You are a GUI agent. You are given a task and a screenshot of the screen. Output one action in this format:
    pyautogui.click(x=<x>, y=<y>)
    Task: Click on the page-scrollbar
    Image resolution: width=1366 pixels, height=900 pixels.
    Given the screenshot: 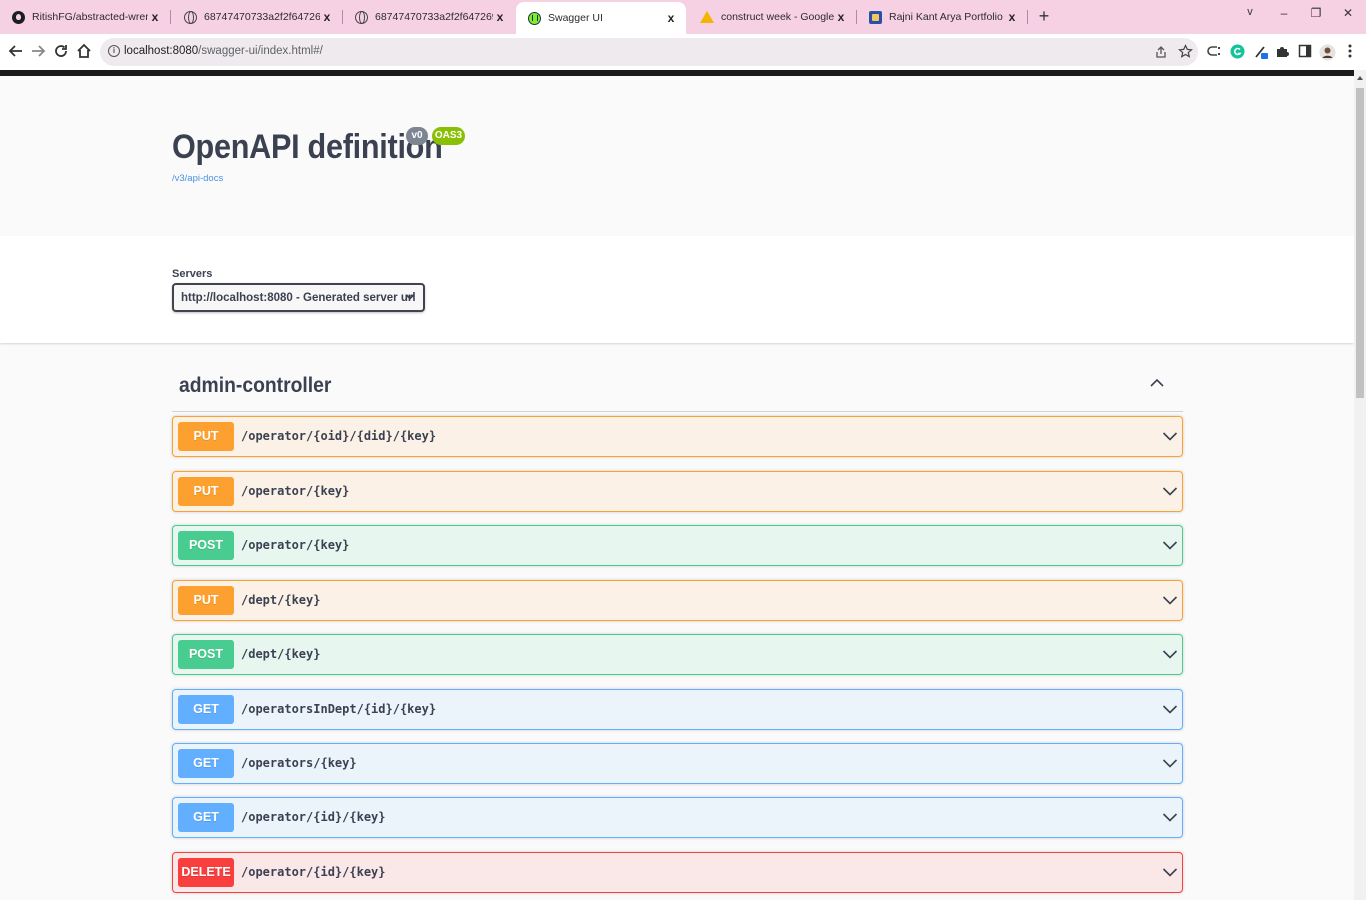 What is the action you would take?
    pyautogui.click(x=1360, y=485)
    